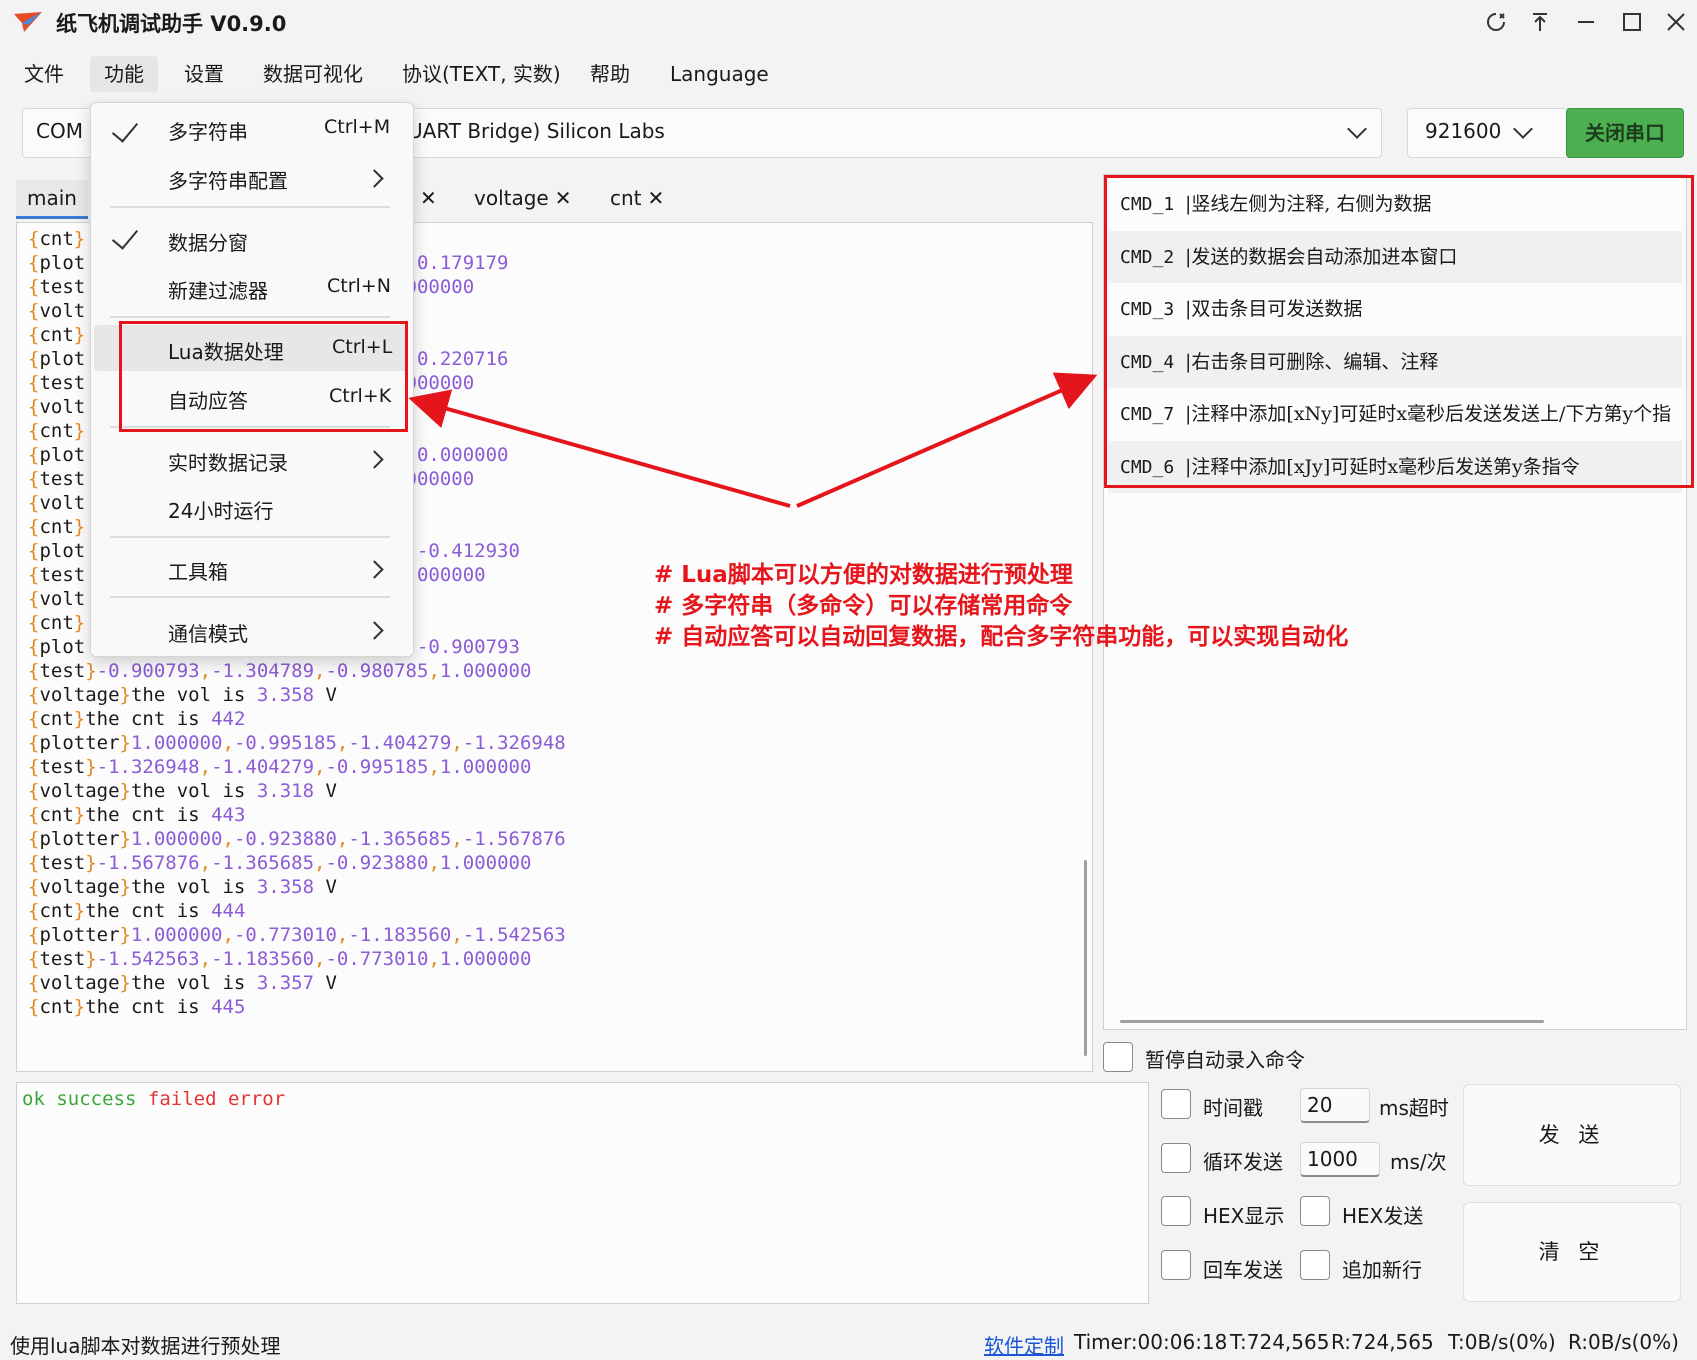 Image resolution: width=1697 pixels, height=1360 pixels. I want to click on send-button: 发 送, so click(1572, 1135).